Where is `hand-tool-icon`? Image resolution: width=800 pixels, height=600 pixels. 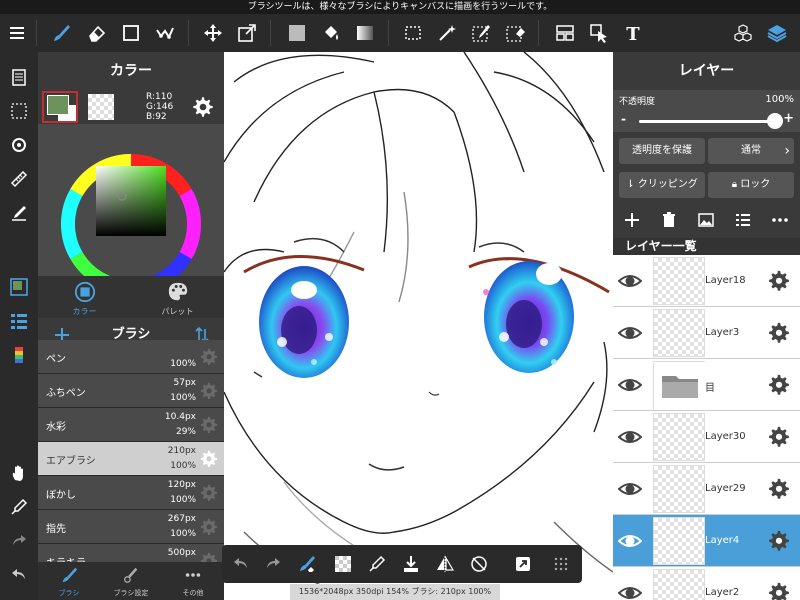 hand-tool-icon is located at coordinates (19, 473).